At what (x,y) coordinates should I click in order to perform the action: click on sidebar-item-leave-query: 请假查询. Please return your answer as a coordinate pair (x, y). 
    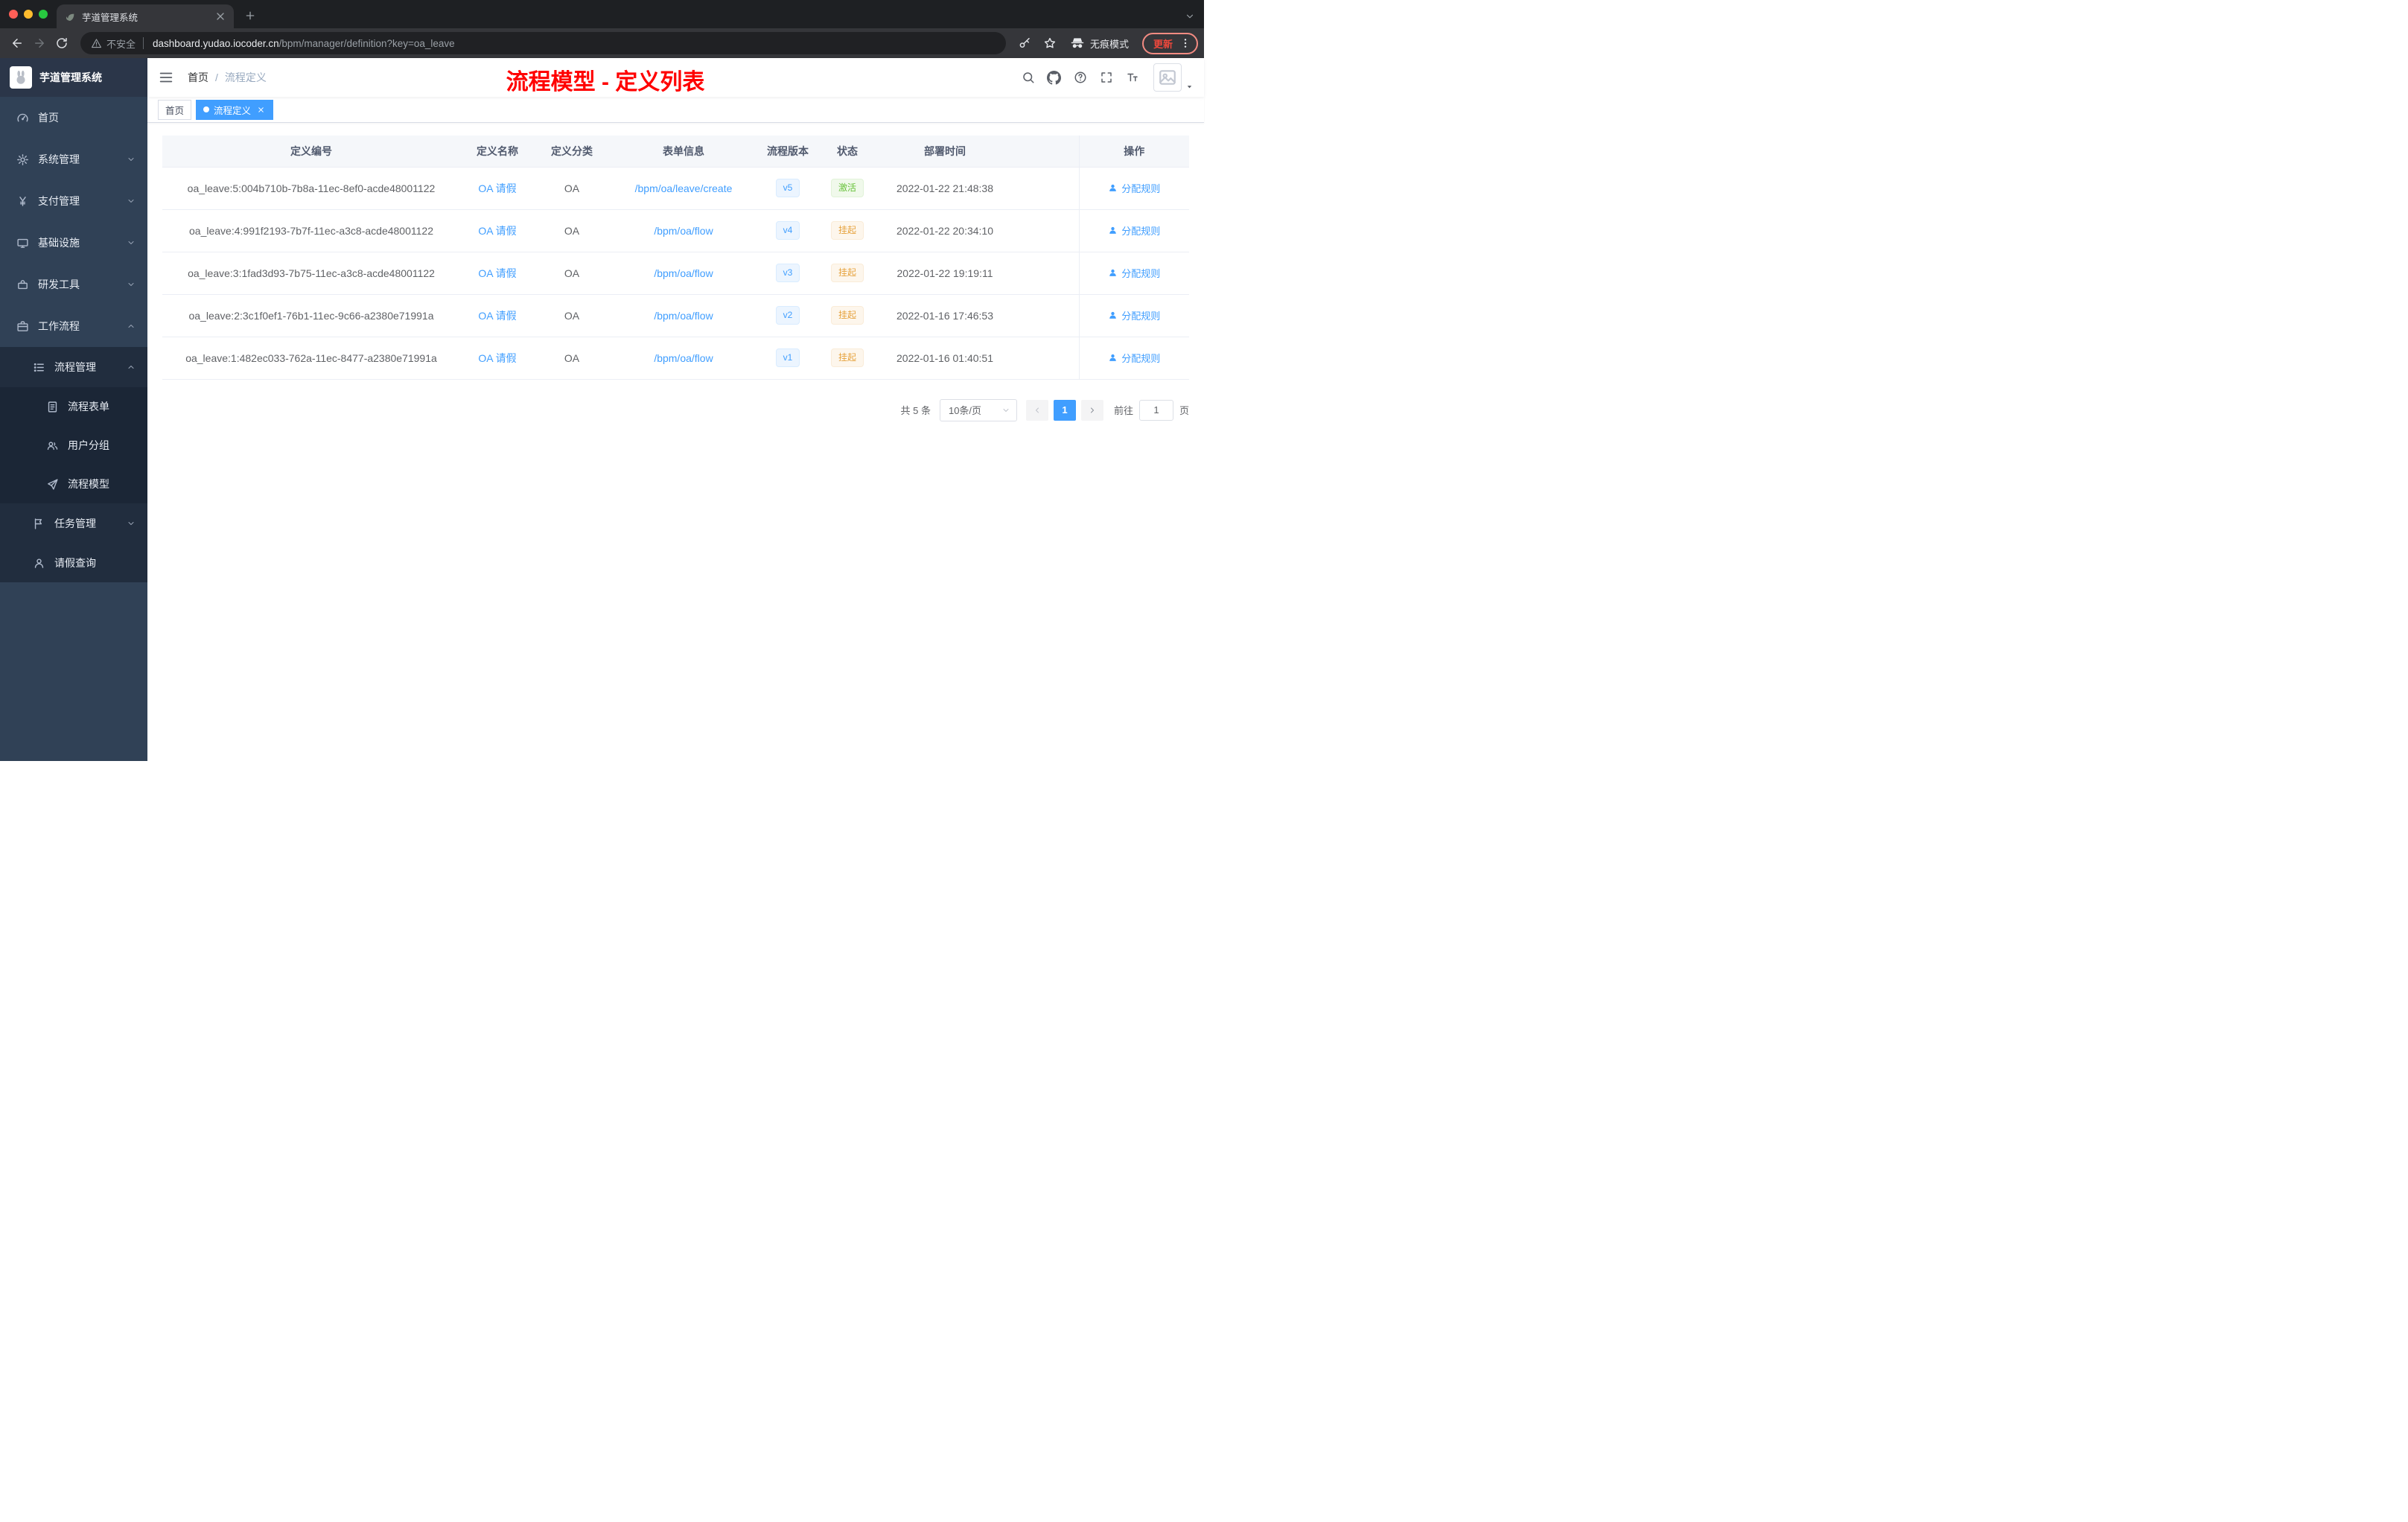
    Looking at the image, I should click on (73, 563).